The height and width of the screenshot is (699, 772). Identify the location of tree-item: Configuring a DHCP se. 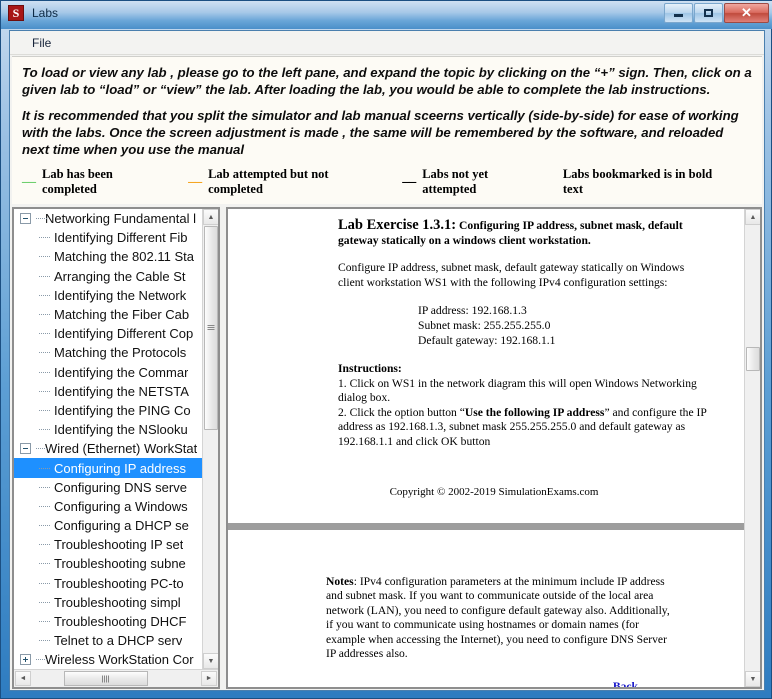
(108, 525).